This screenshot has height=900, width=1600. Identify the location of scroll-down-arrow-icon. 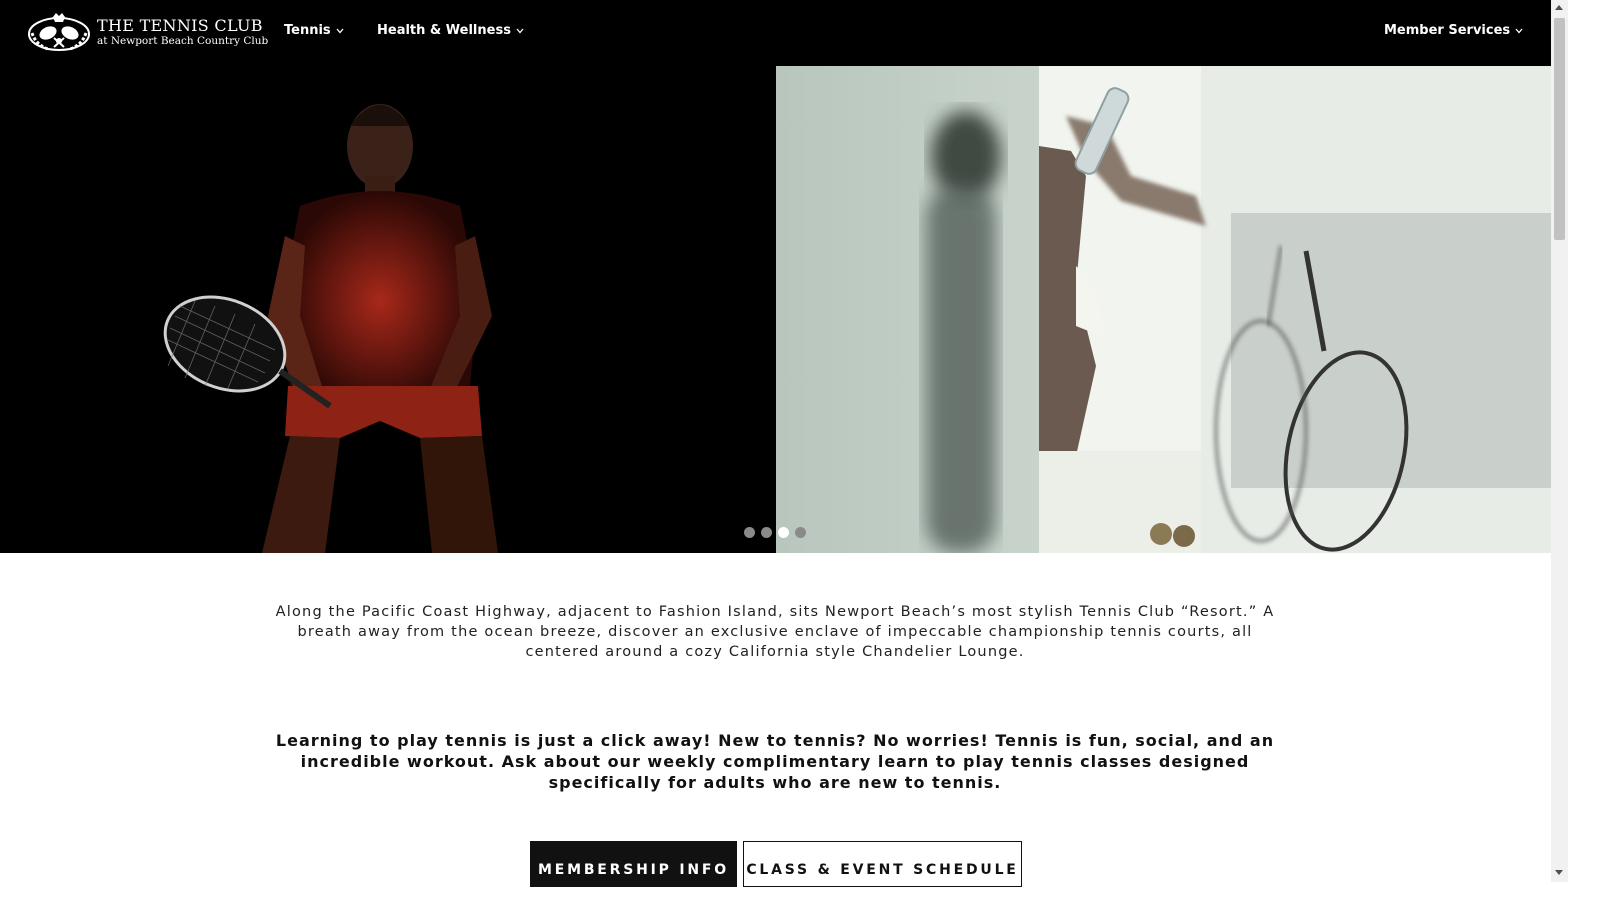
(1559, 872).